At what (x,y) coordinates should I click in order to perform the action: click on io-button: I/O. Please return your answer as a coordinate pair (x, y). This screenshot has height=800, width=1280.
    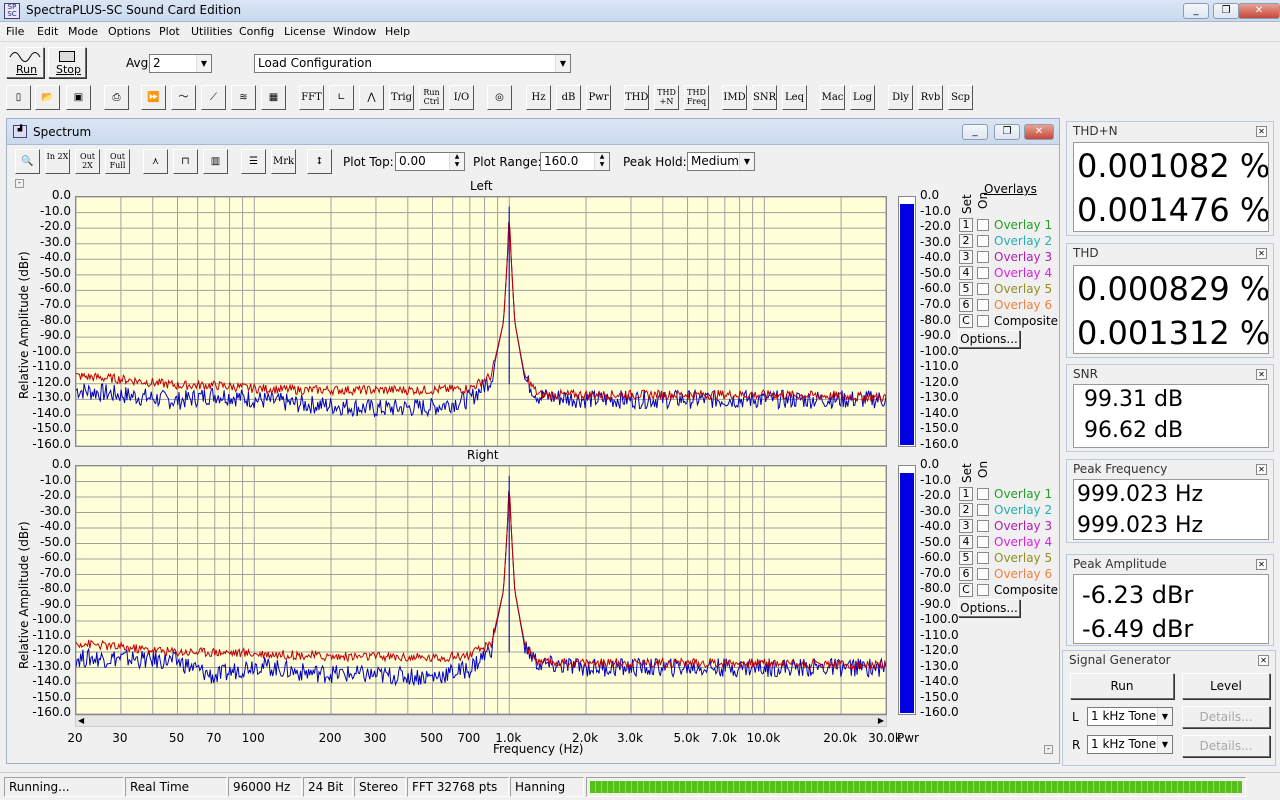
    Looking at the image, I should click on (461, 97).